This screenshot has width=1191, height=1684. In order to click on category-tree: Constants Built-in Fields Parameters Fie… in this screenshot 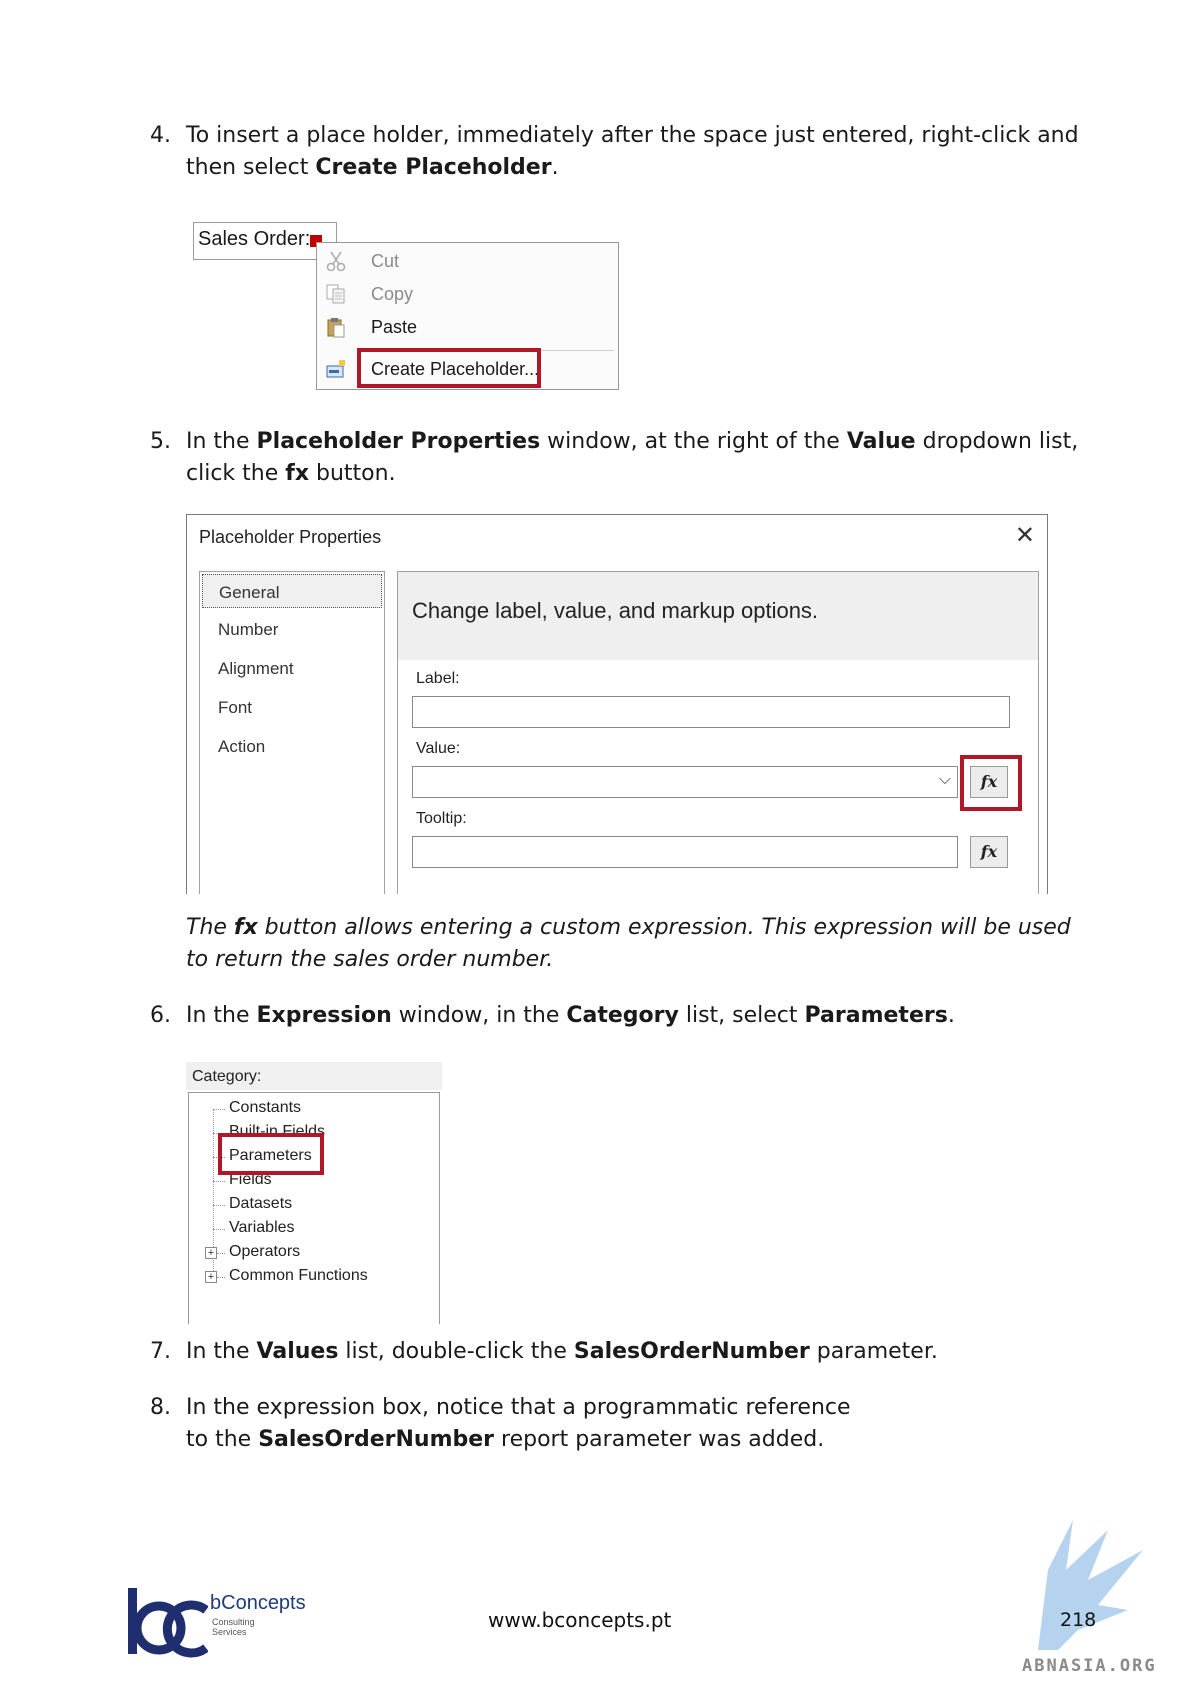, I will do `click(314, 1208)`.